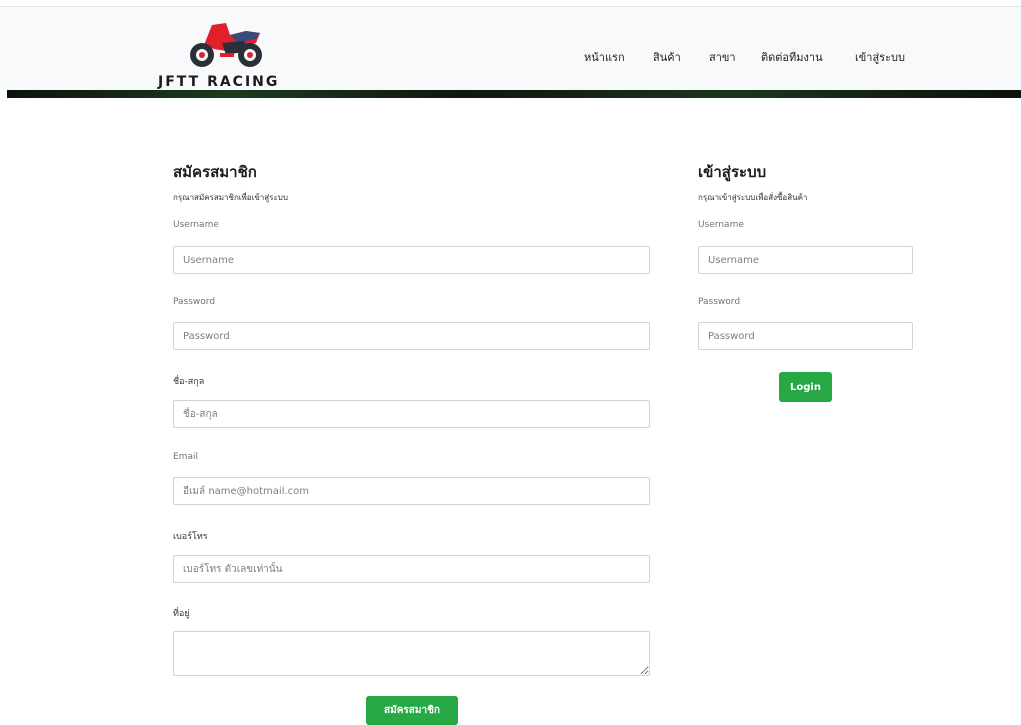 Image resolution: width=1021 pixels, height=725 pixels. Describe the element at coordinates (411, 336) in the screenshot. I see `register-password-input` at that location.